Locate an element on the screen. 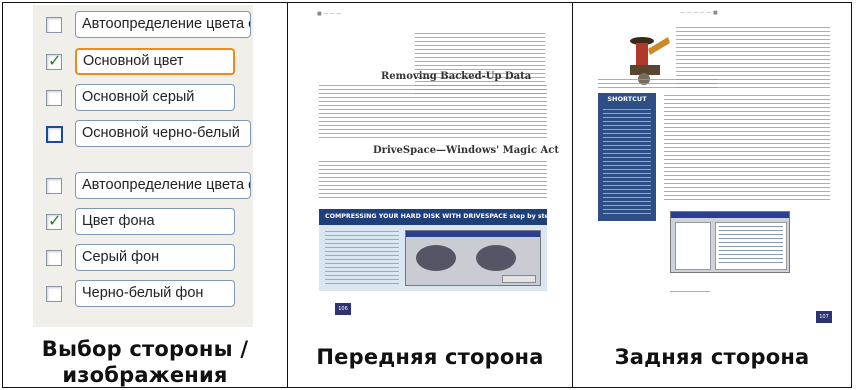  option-row: Автоопределение цвета фог is located at coordinates (143, 186).